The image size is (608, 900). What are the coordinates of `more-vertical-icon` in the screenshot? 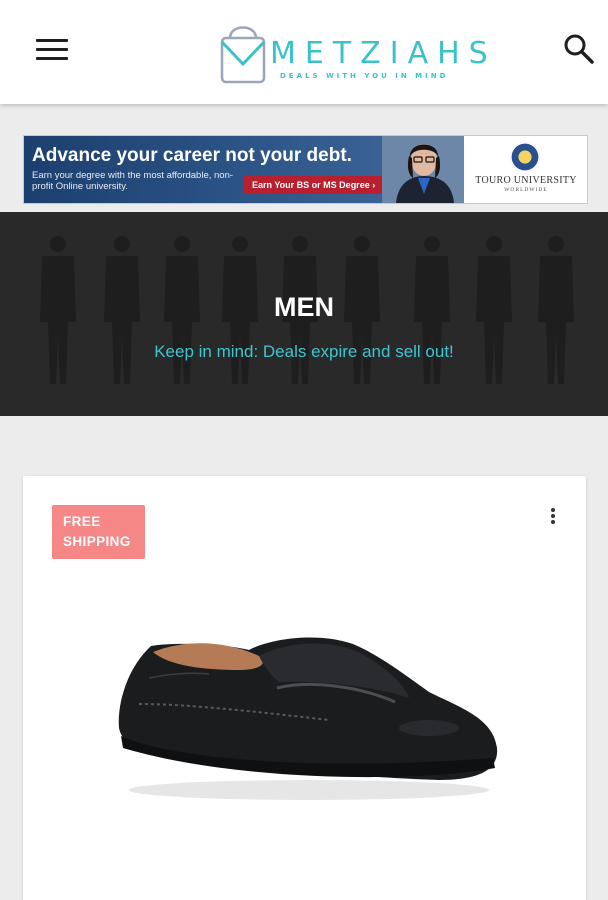 It's located at (553, 516).